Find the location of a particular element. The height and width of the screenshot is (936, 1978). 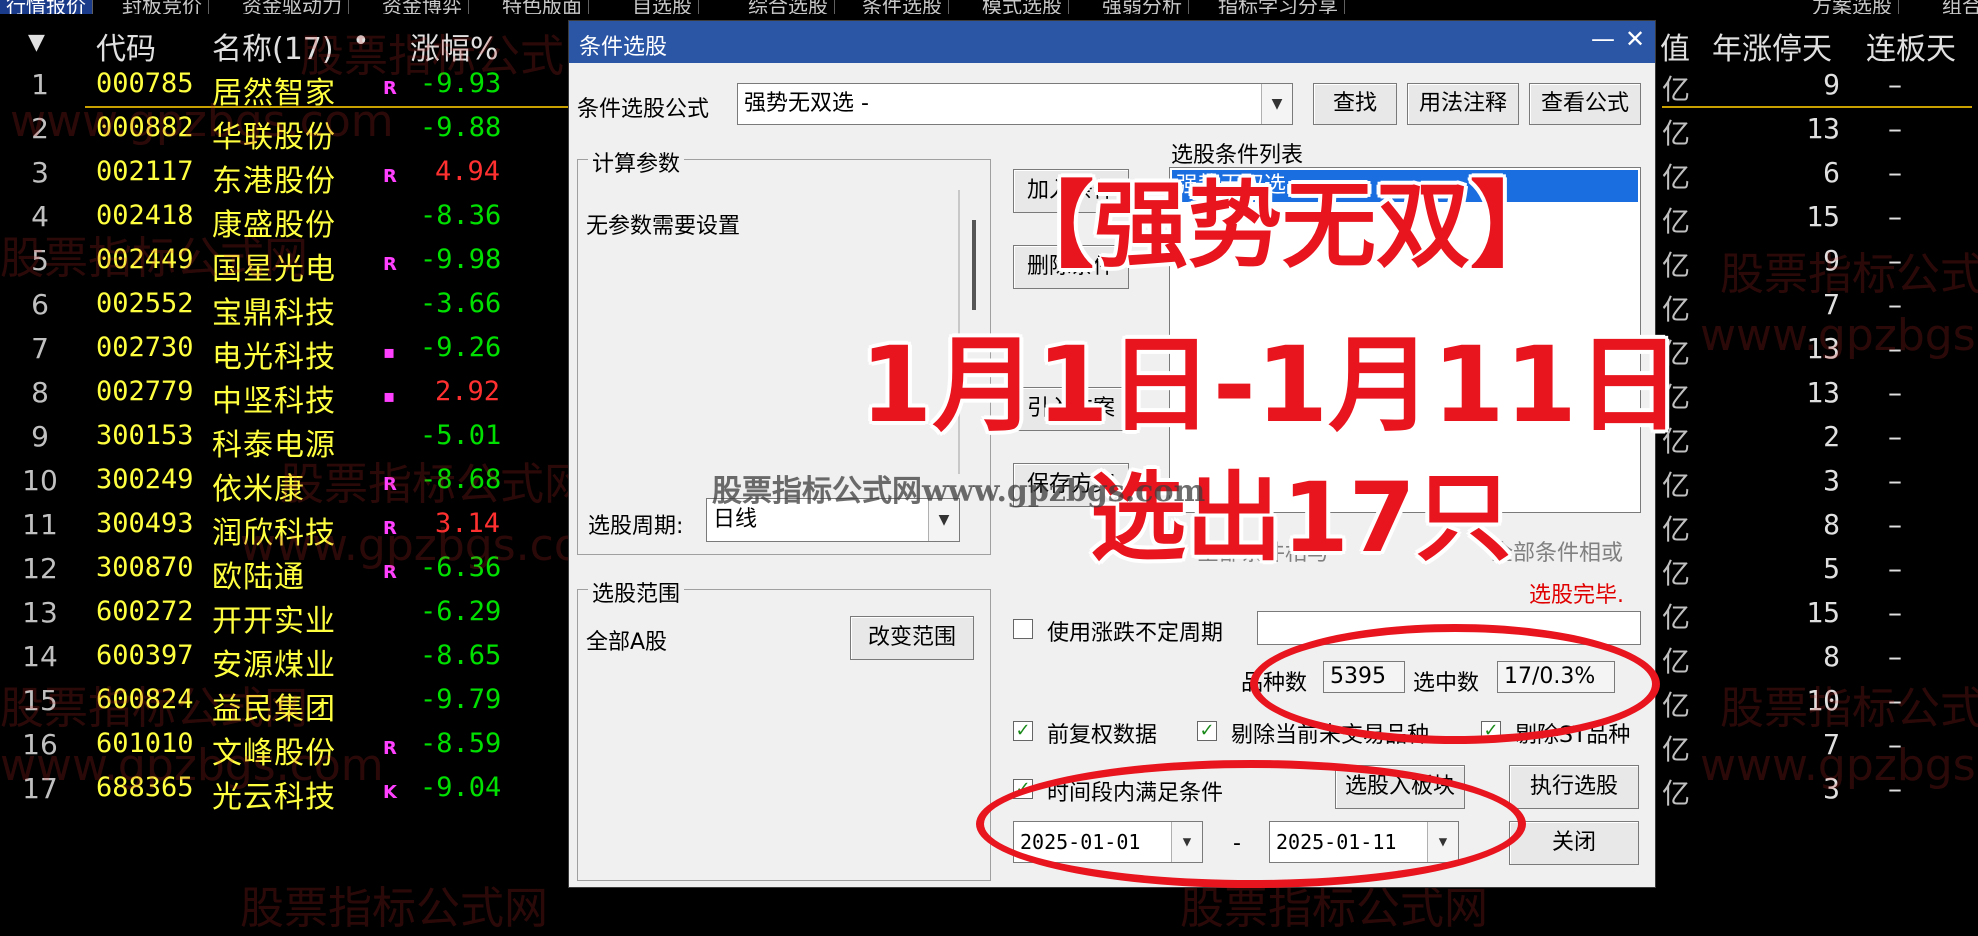

overlay-result: 选出17只 is located at coordinates (1301, 518).